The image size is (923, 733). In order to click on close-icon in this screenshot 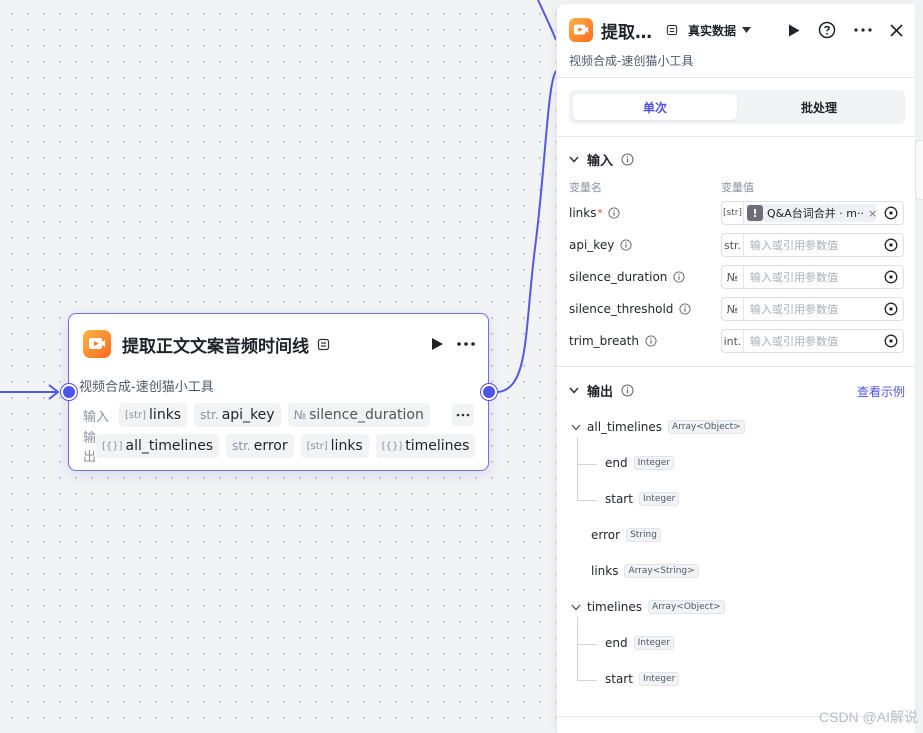, I will do `click(896, 30)`.